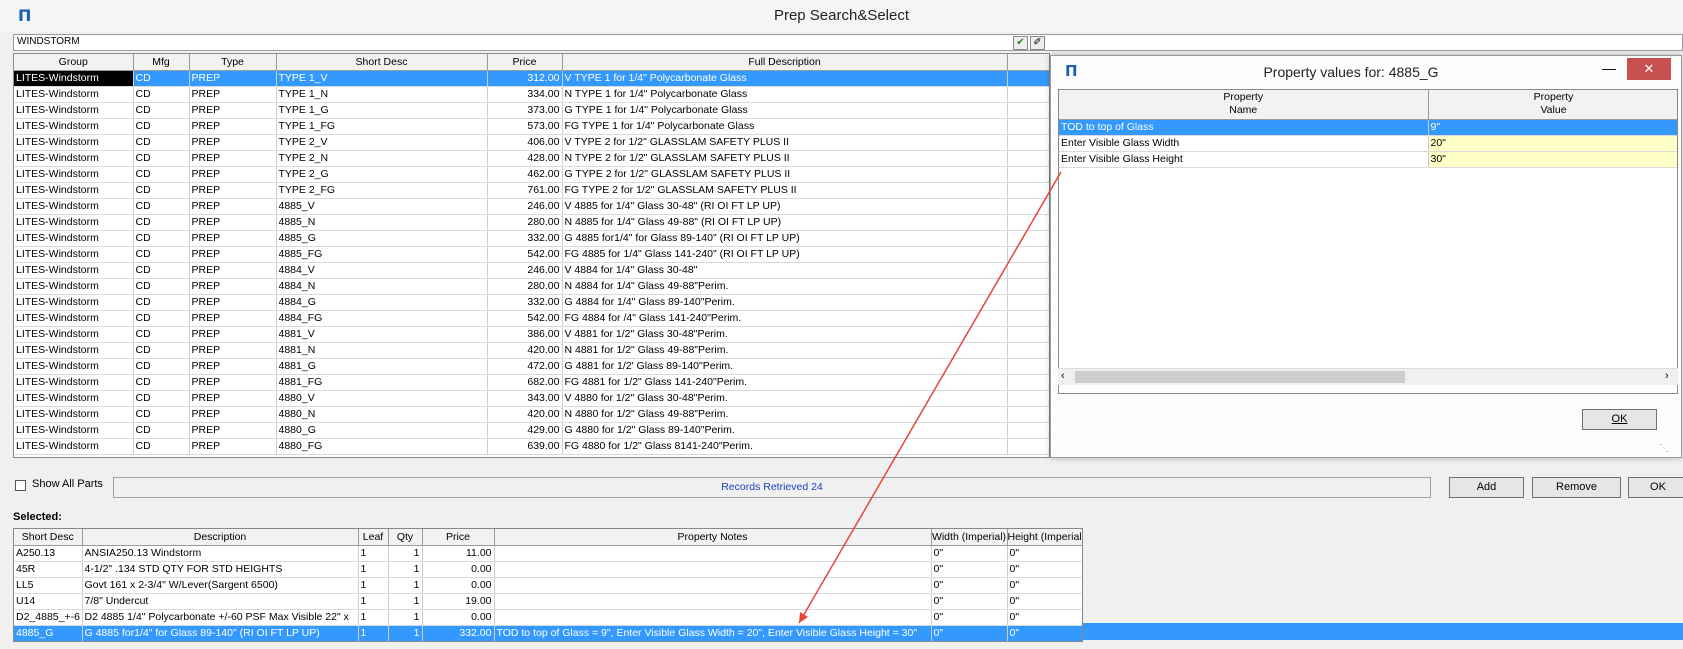 The height and width of the screenshot is (649, 1683). I want to click on add-button: Add, so click(1486, 487).